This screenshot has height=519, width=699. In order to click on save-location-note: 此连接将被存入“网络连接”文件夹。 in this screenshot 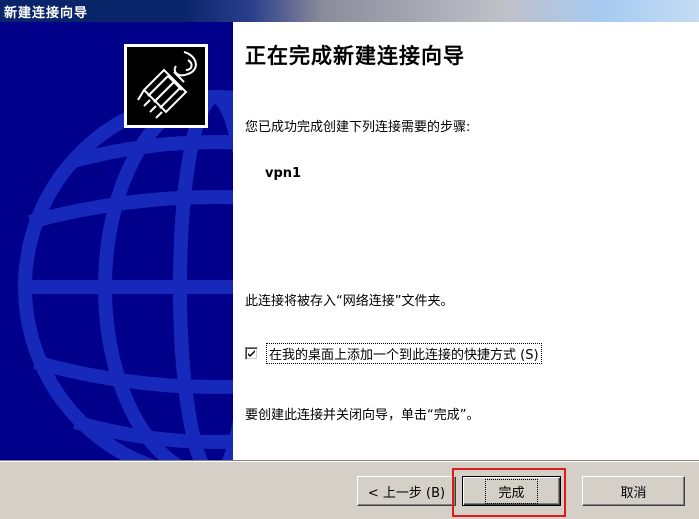, I will do `click(349, 301)`.